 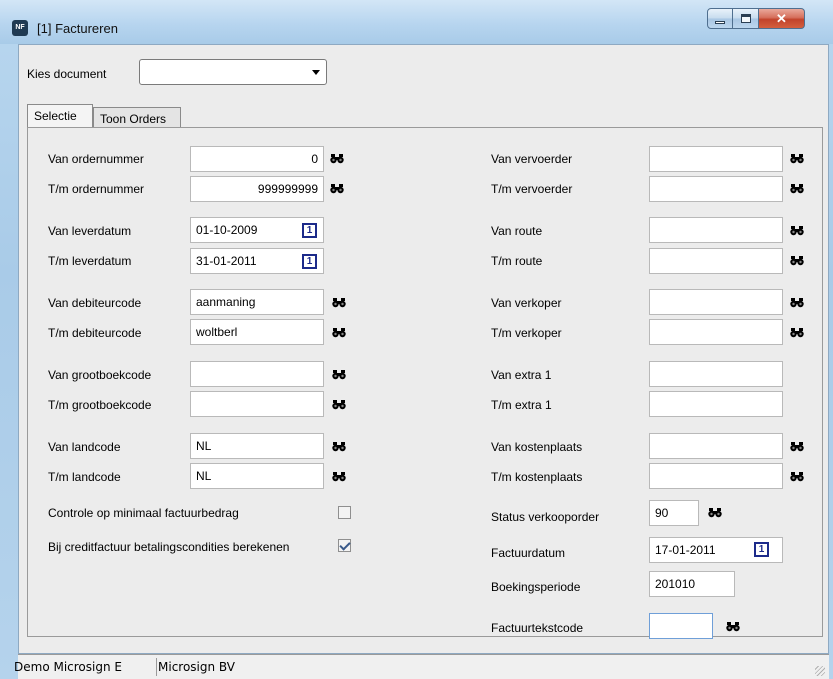 What do you see at coordinates (90, 261) in the screenshot?
I see `tm-leverdatum-label: T/m leverdatum` at bounding box center [90, 261].